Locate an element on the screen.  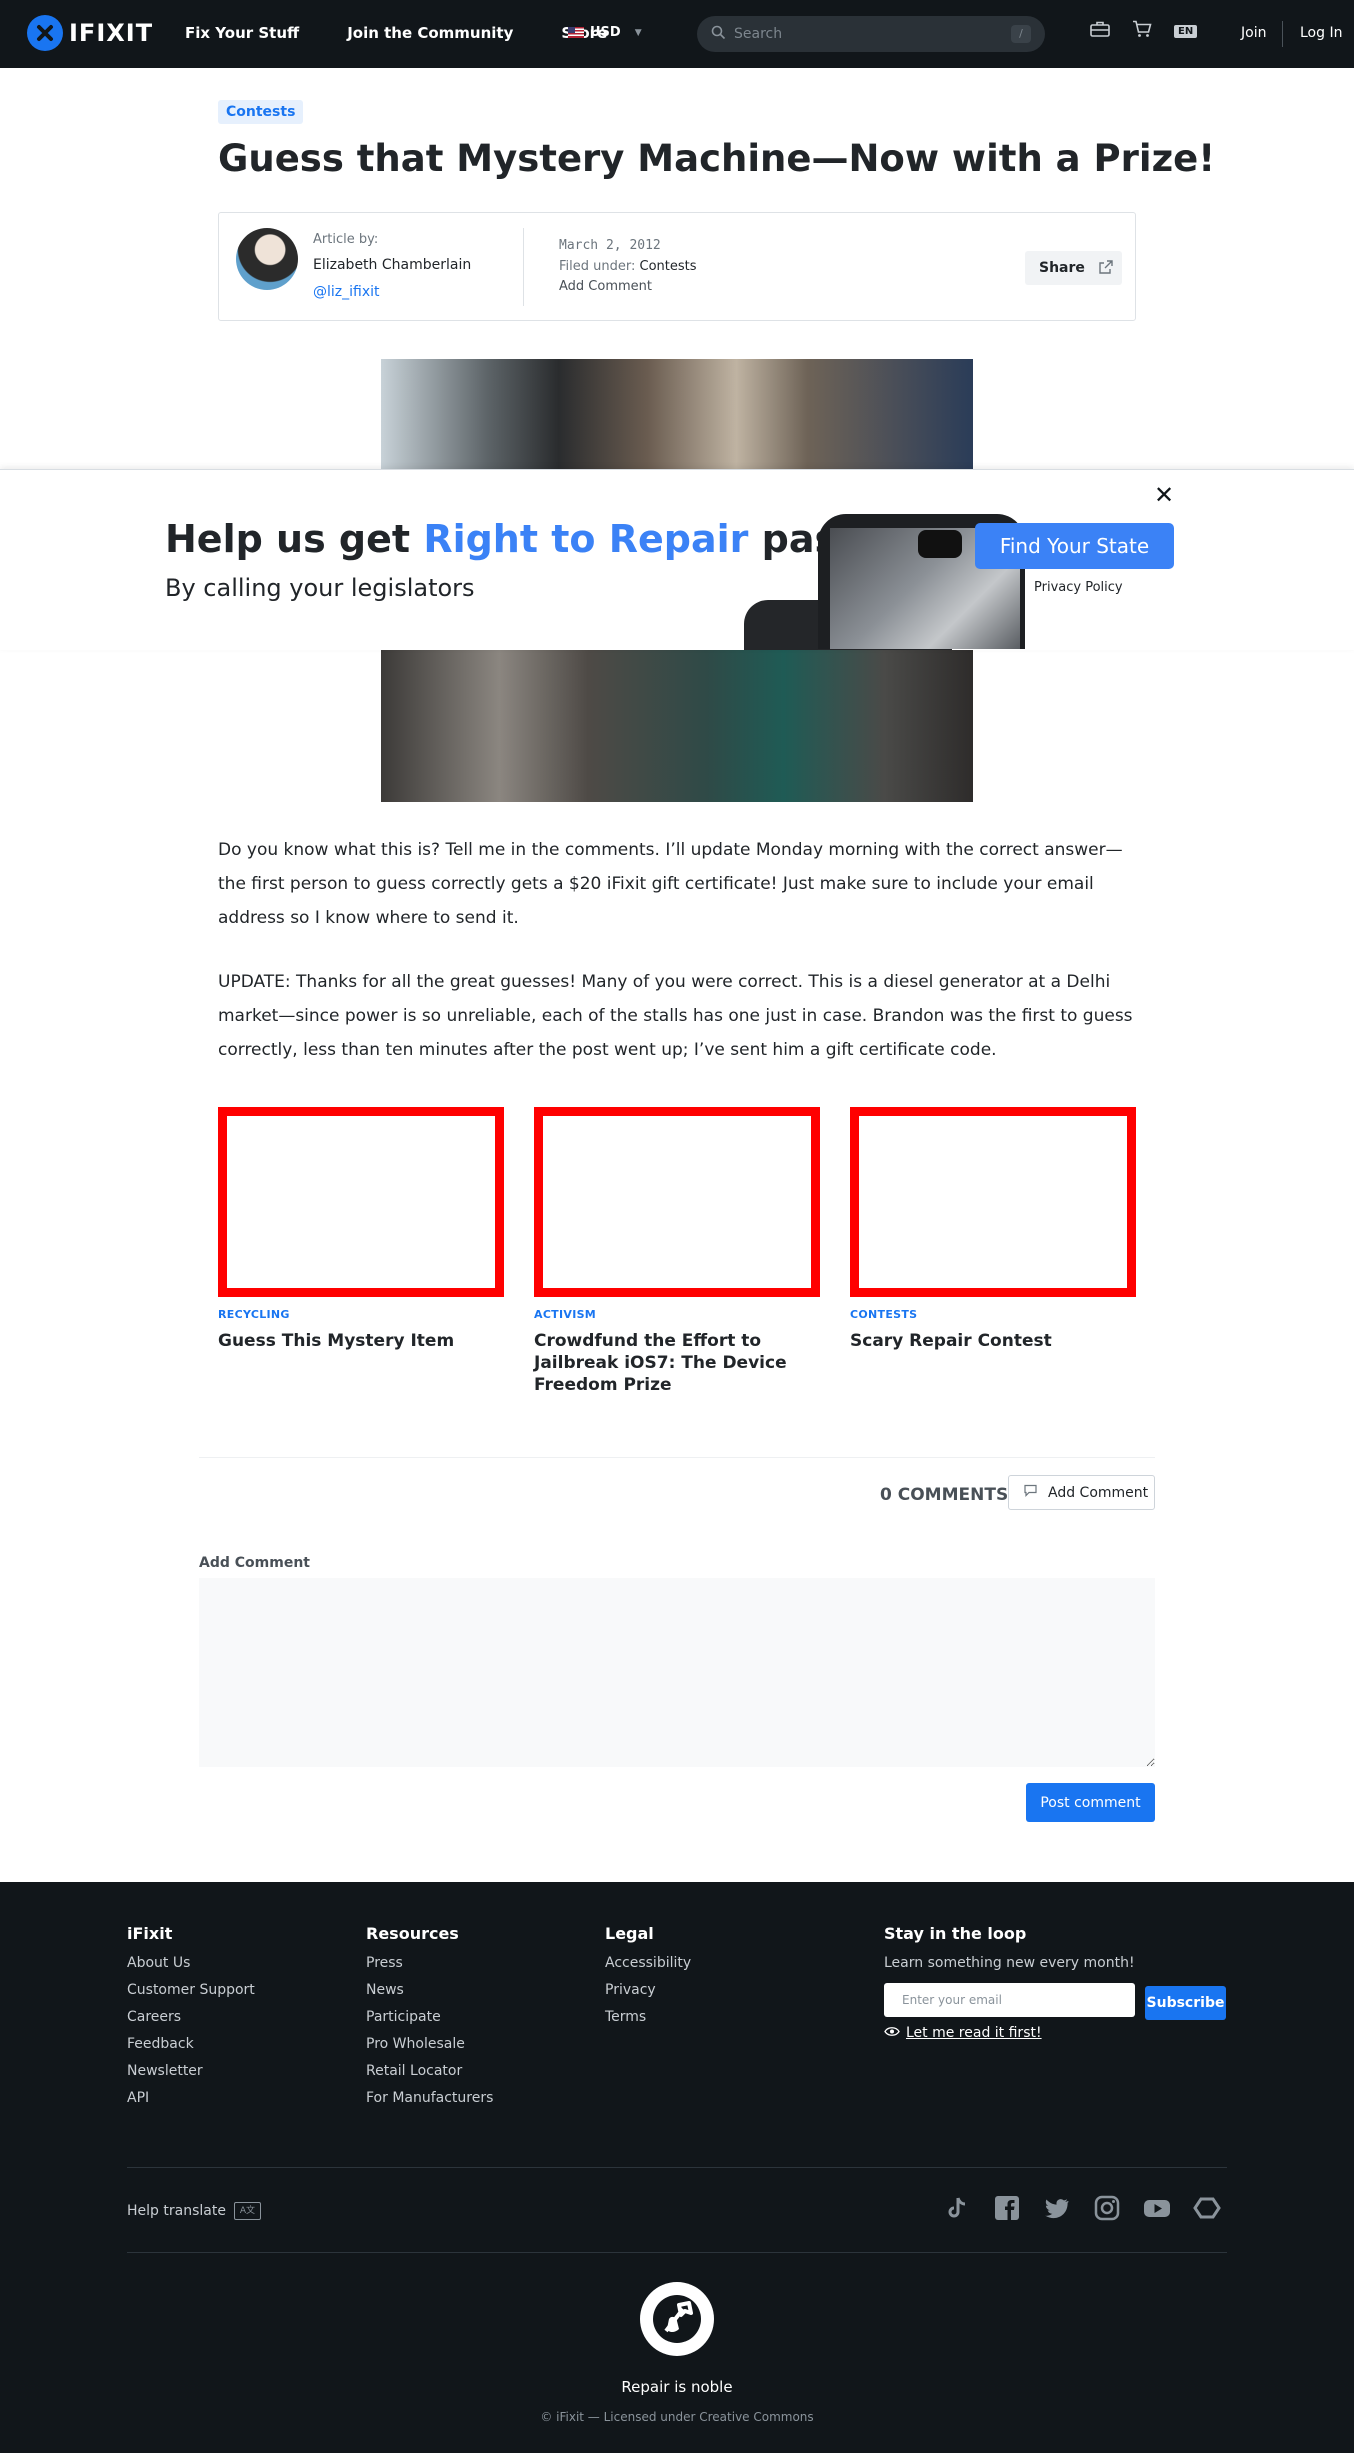
byline-add-comment-link: Add Comment is located at coordinates (605, 286).